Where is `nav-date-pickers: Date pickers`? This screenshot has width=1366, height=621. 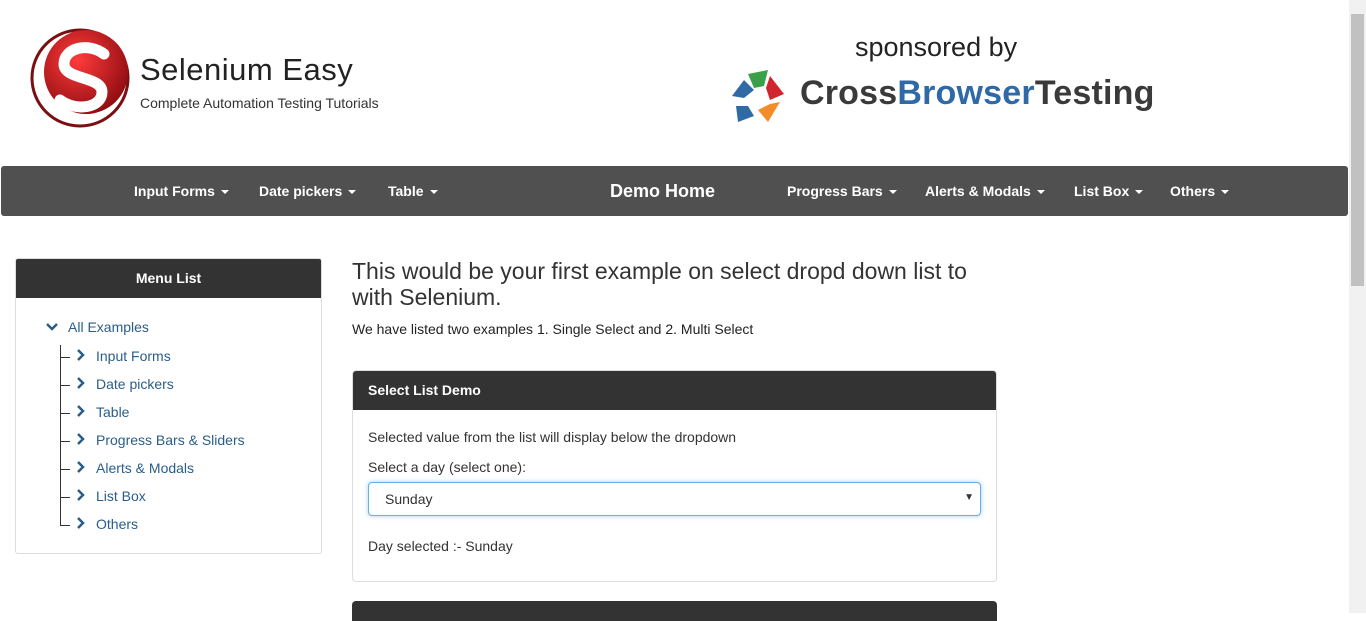 nav-date-pickers: Date pickers is located at coordinates (308, 191).